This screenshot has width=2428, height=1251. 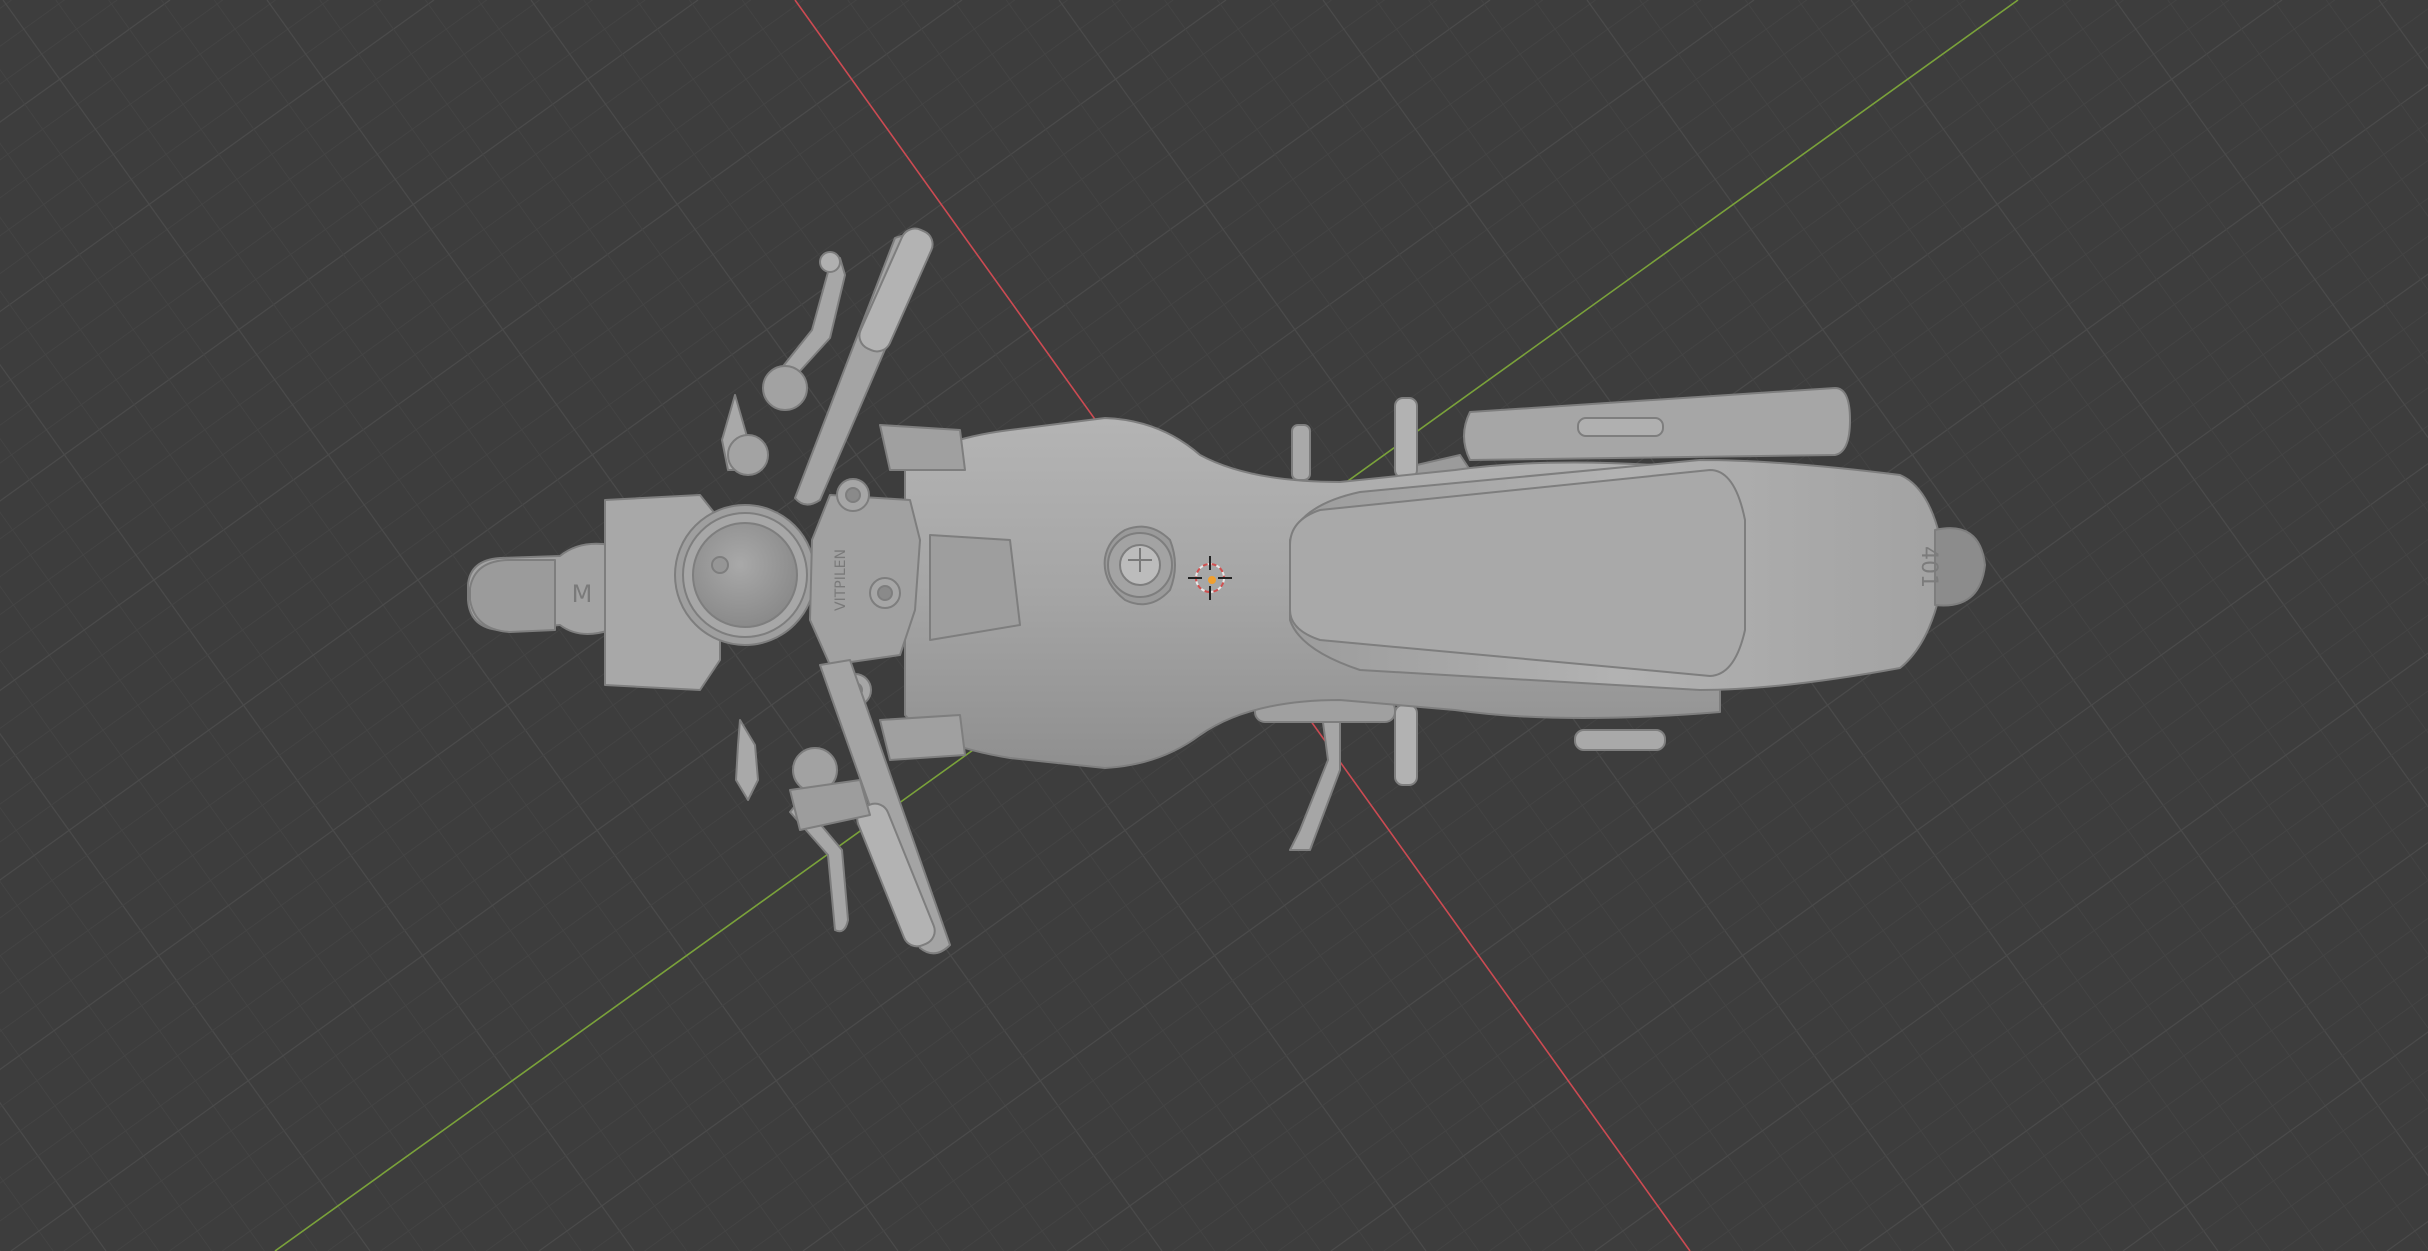 I want to click on left-indicator, so click(x=745, y=435).